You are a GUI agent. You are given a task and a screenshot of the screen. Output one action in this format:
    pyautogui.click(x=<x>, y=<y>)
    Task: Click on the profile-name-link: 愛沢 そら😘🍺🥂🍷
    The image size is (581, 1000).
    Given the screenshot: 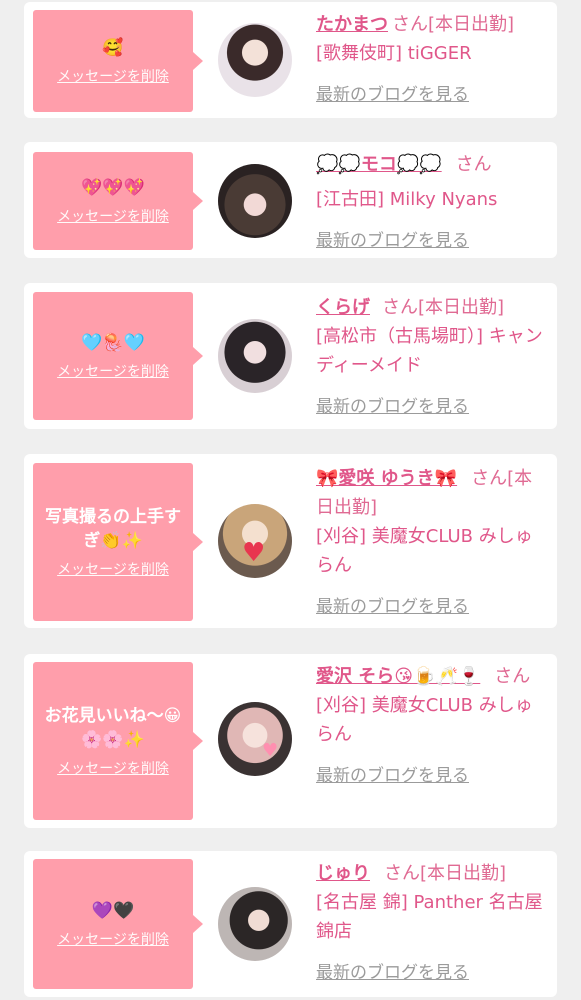 What is the action you would take?
    pyautogui.click(x=398, y=676)
    